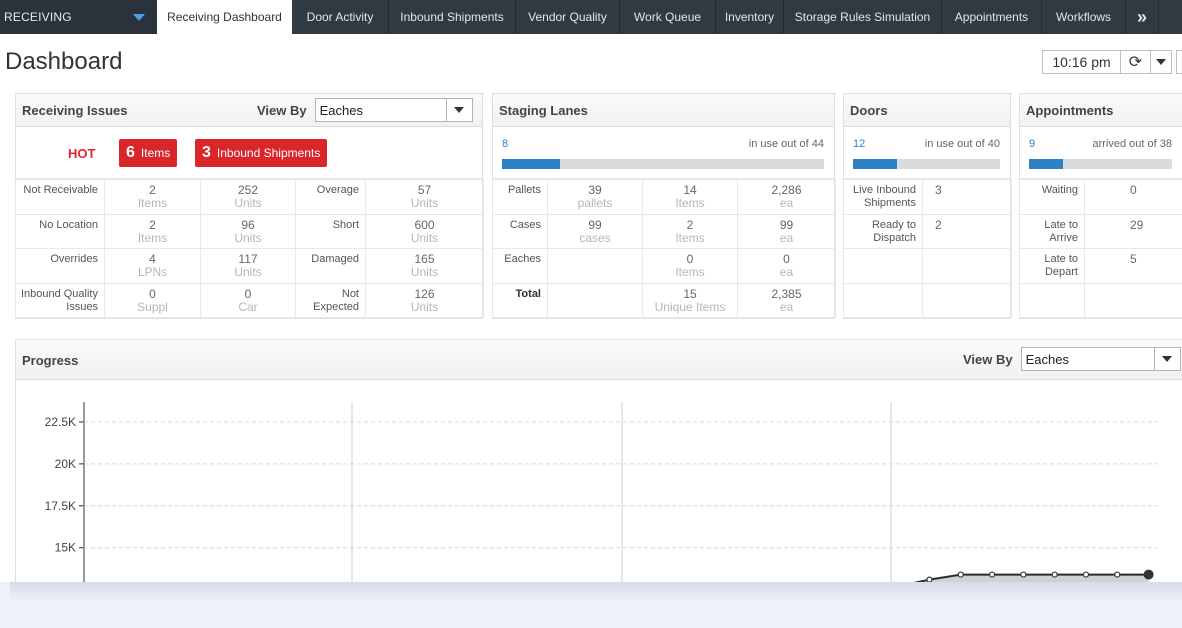 The width and height of the screenshot is (1182, 628). What do you see at coordinates (1033, 578) in the screenshot?
I see `area-fill` at bounding box center [1033, 578].